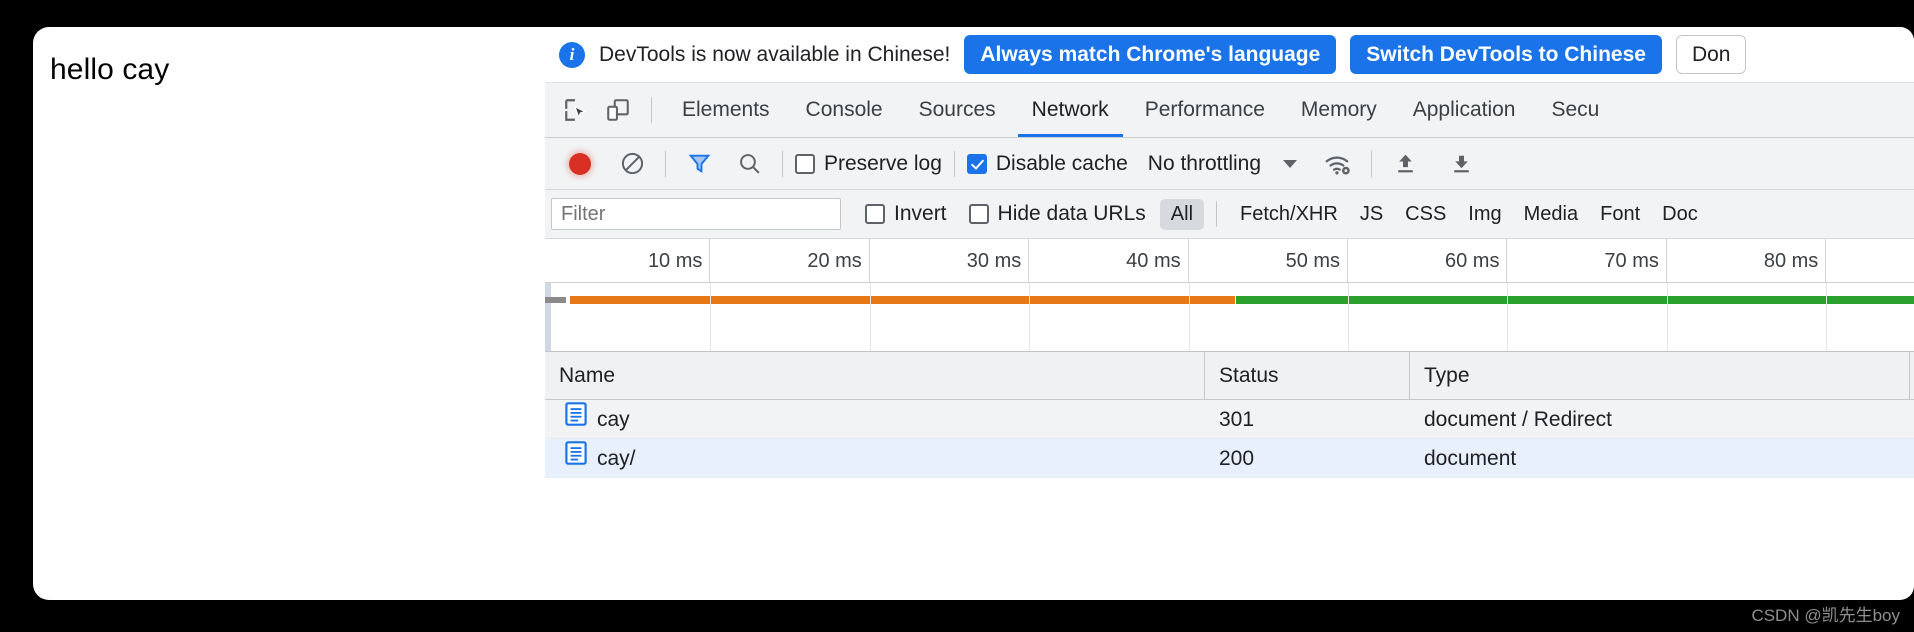 The height and width of the screenshot is (632, 1914). What do you see at coordinates (696, 214) in the screenshot?
I see `filter-input` at bounding box center [696, 214].